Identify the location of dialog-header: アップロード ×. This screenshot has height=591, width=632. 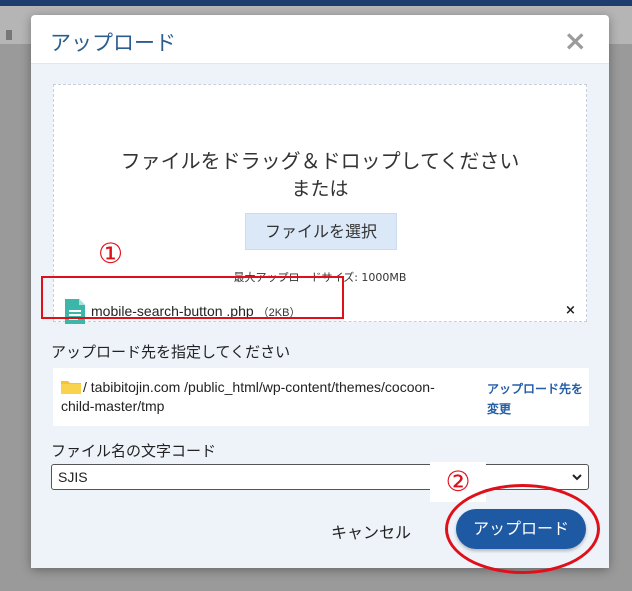
(320, 39).